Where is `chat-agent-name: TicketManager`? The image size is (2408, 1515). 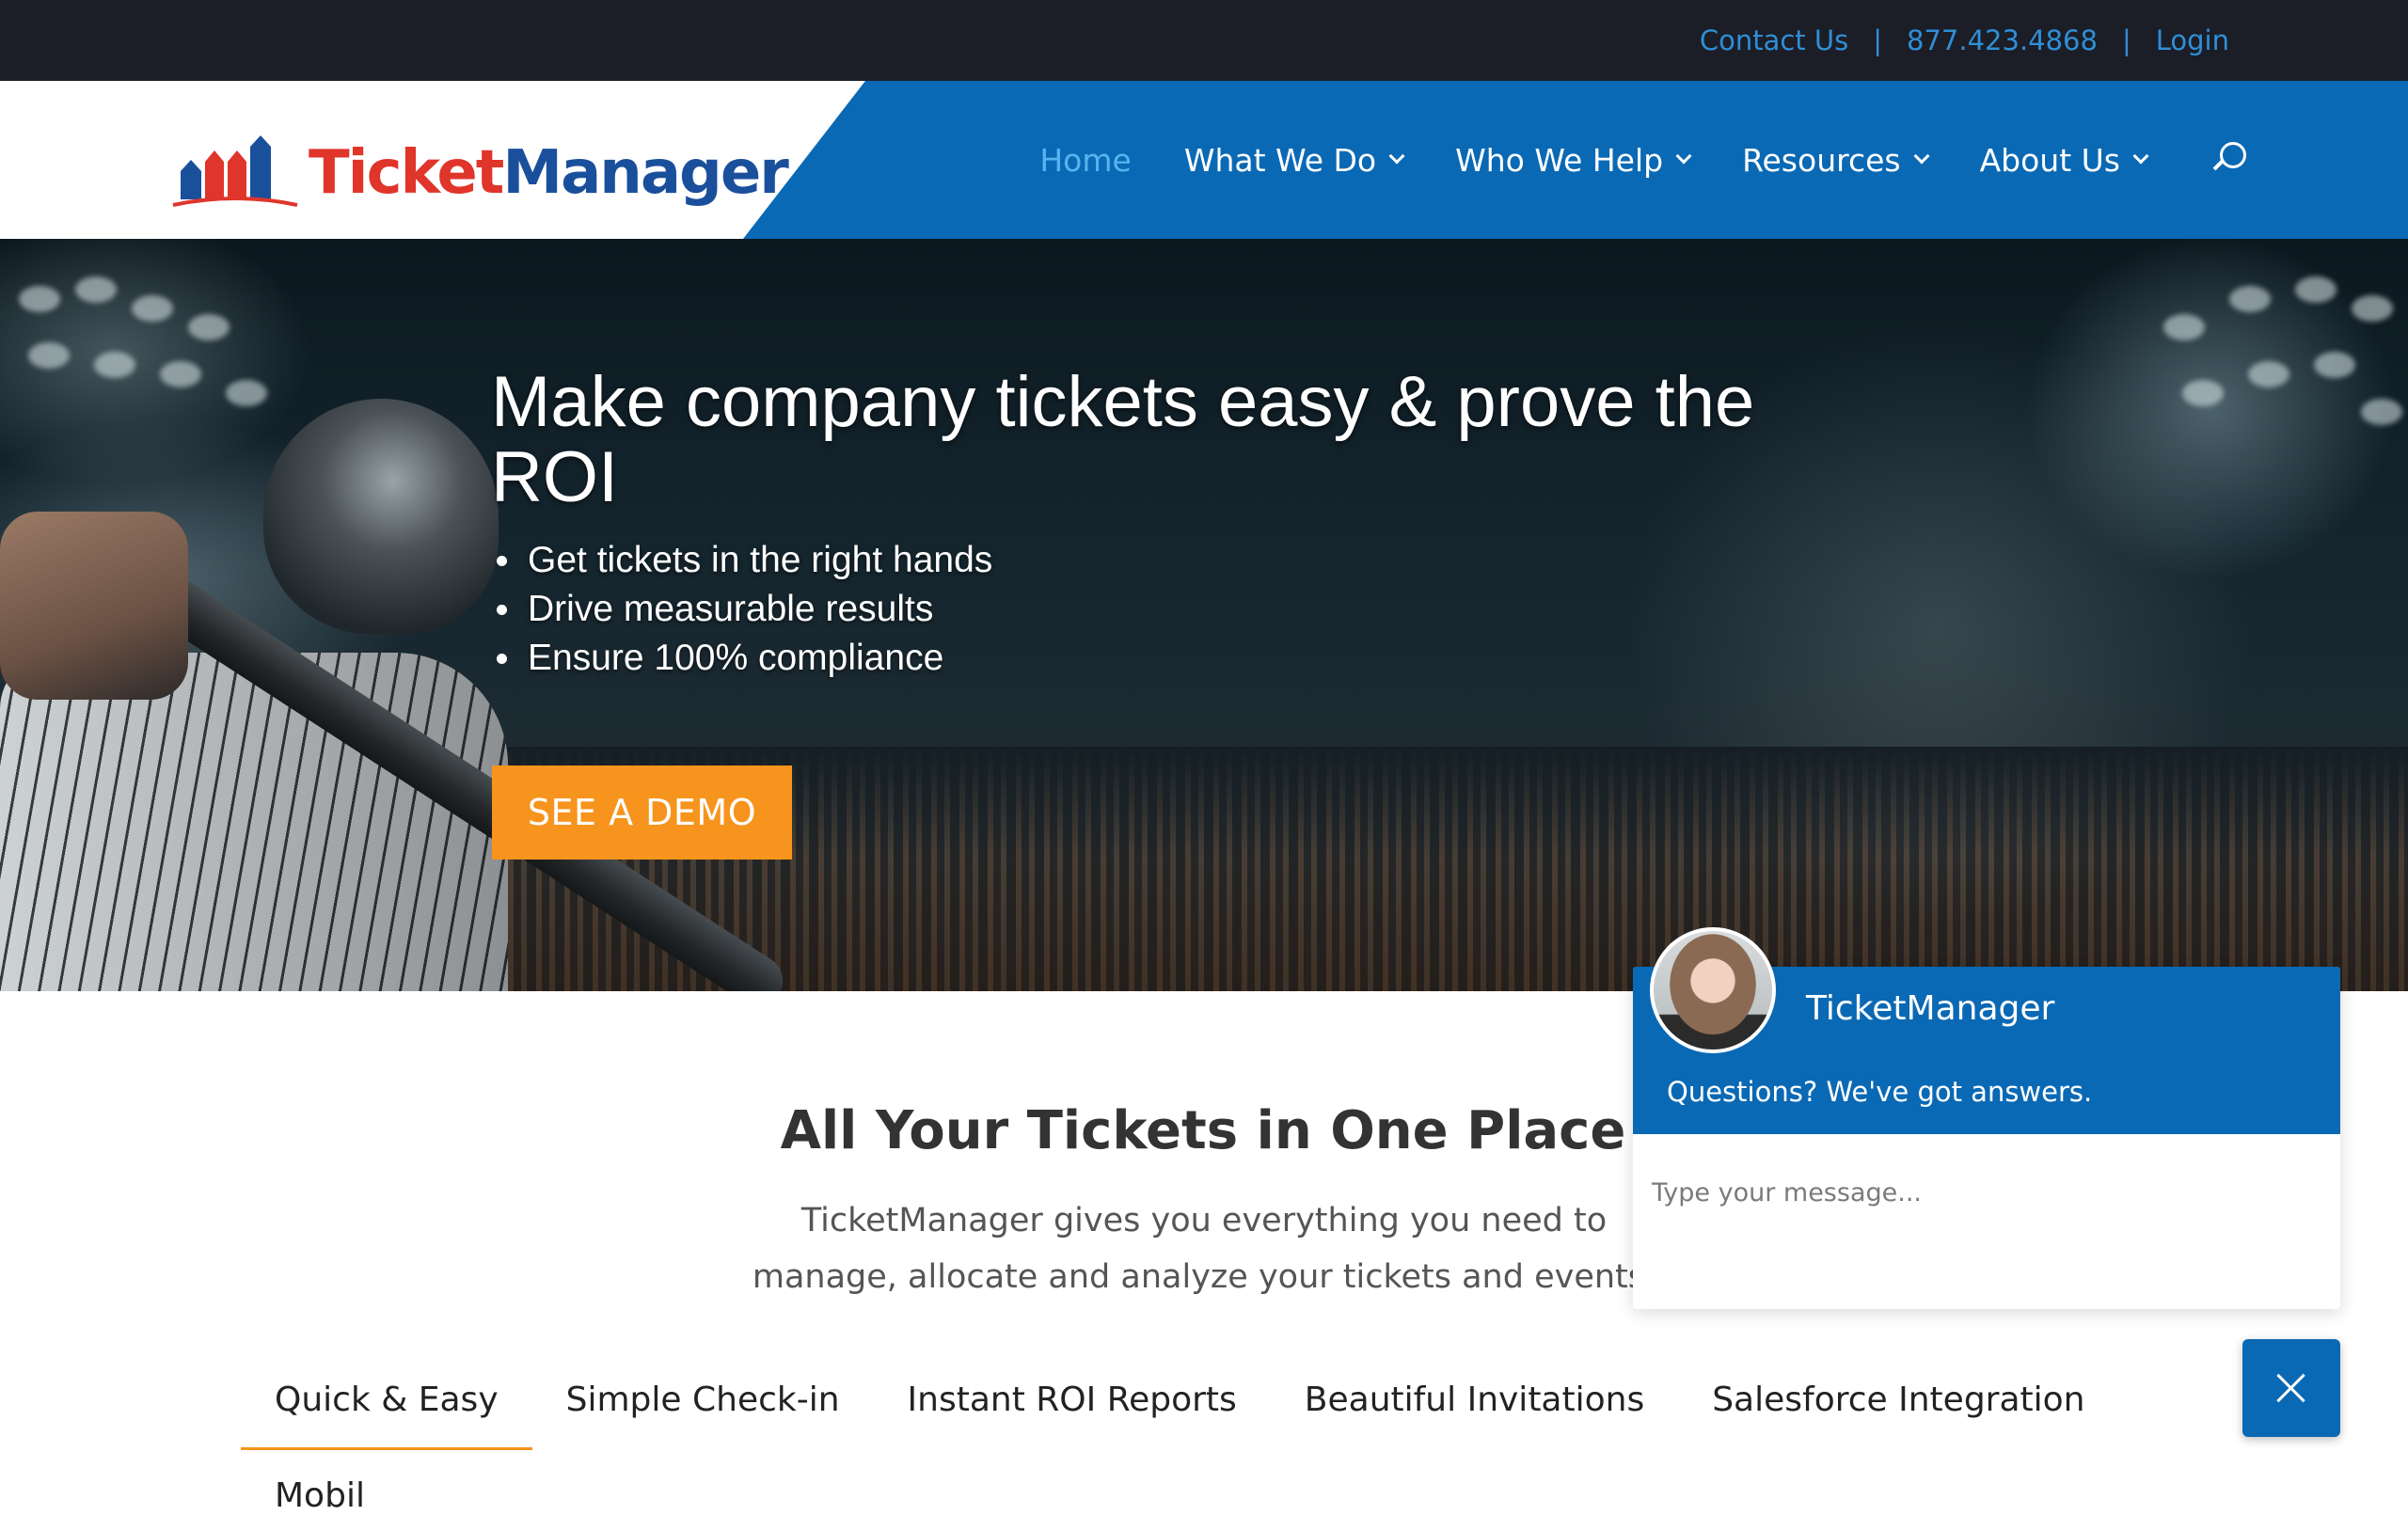
chat-agent-name: TicketManager is located at coordinates (1931, 1009).